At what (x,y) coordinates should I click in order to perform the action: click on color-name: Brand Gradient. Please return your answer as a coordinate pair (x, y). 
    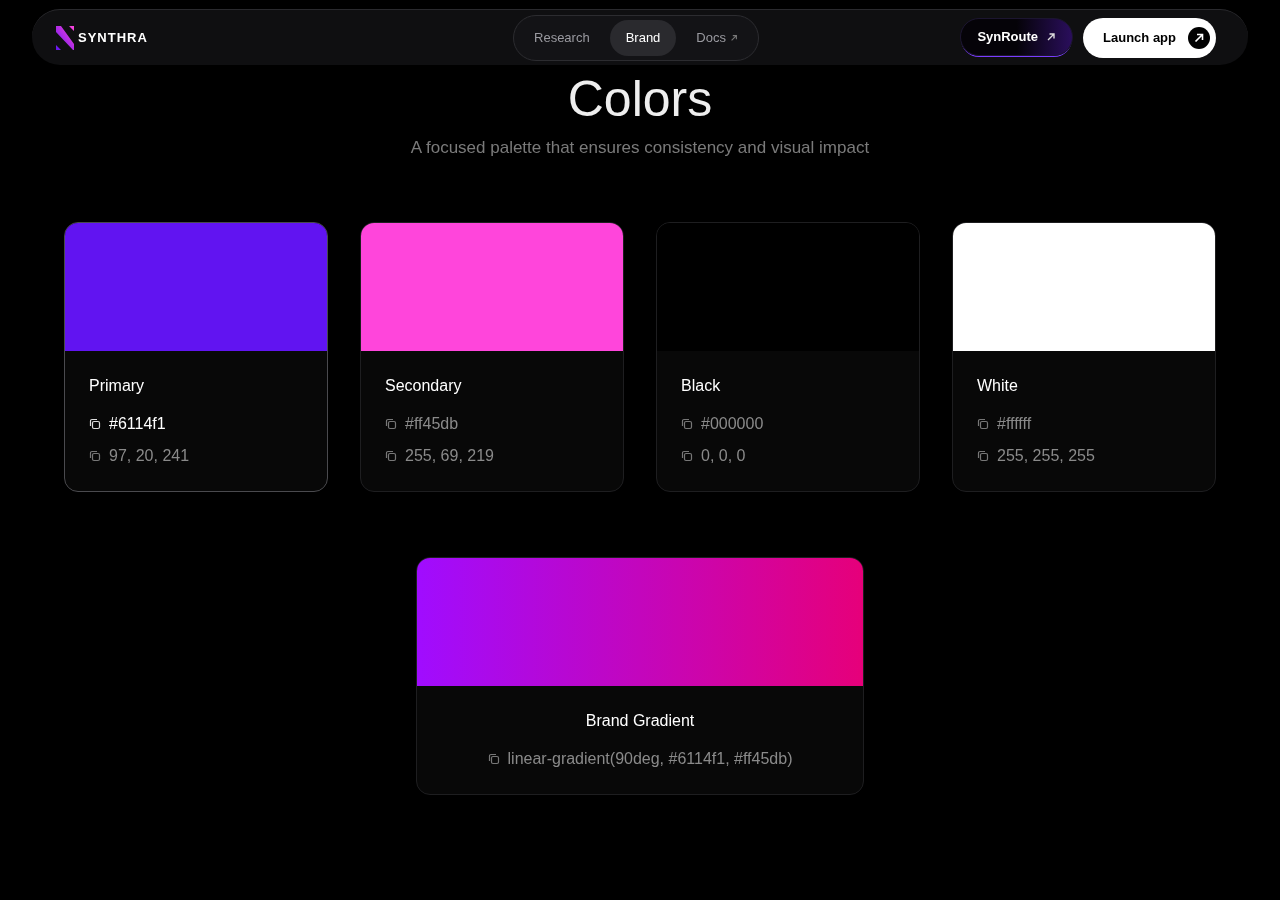
    Looking at the image, I should click on (640, 721).